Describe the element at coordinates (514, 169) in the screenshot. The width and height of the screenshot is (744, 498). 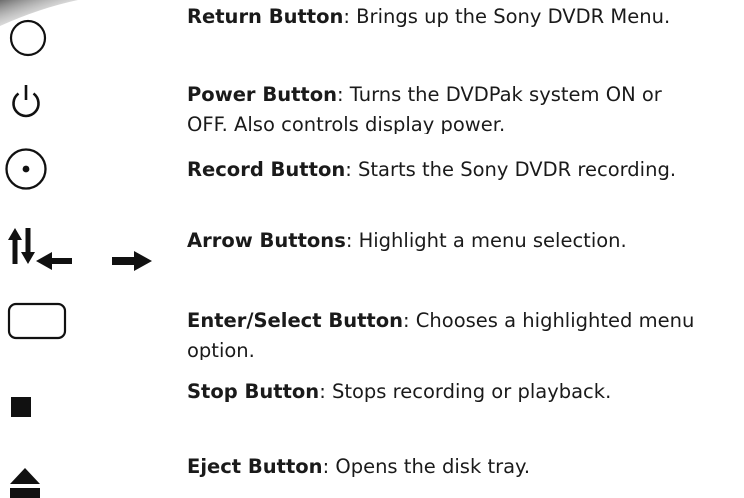
I see `record-button-text: Starts the Sony DVDR recording.` at that location.